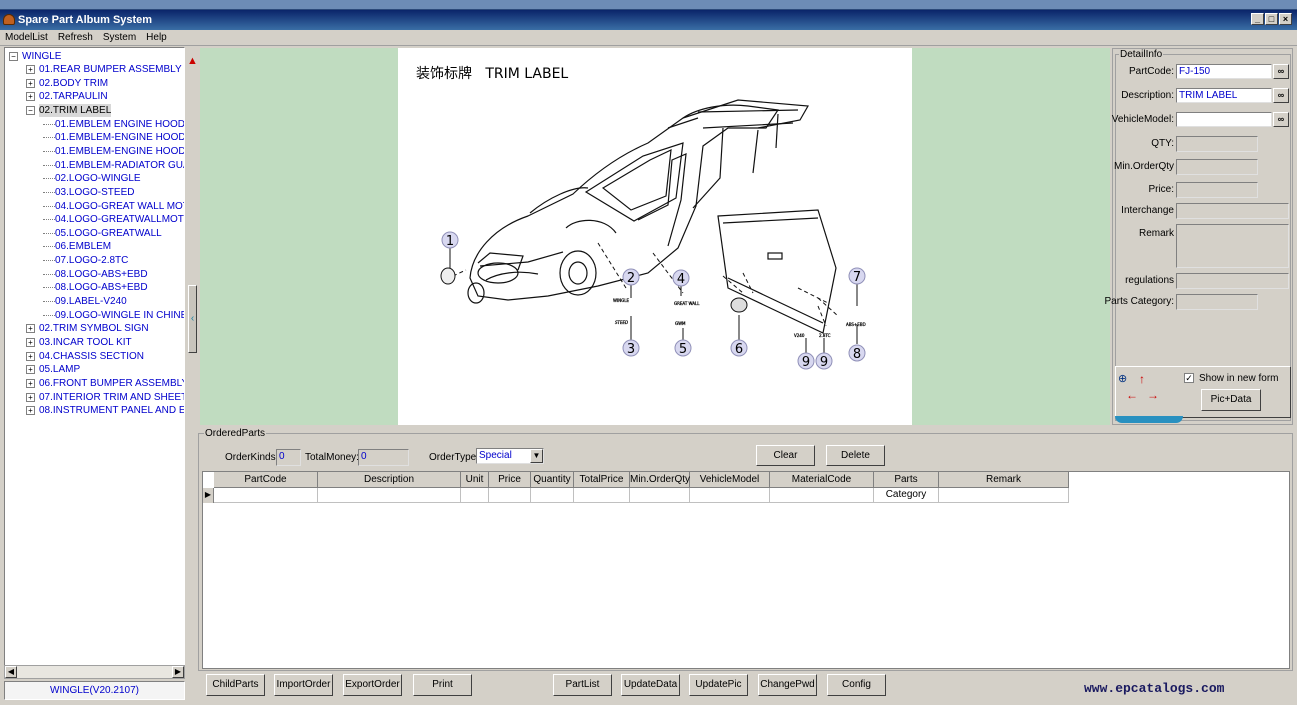 The height and width of the screenshot is (705, 1297). I want to click on tree-hscrollbar: ◀ ▶, so click(94, 672).